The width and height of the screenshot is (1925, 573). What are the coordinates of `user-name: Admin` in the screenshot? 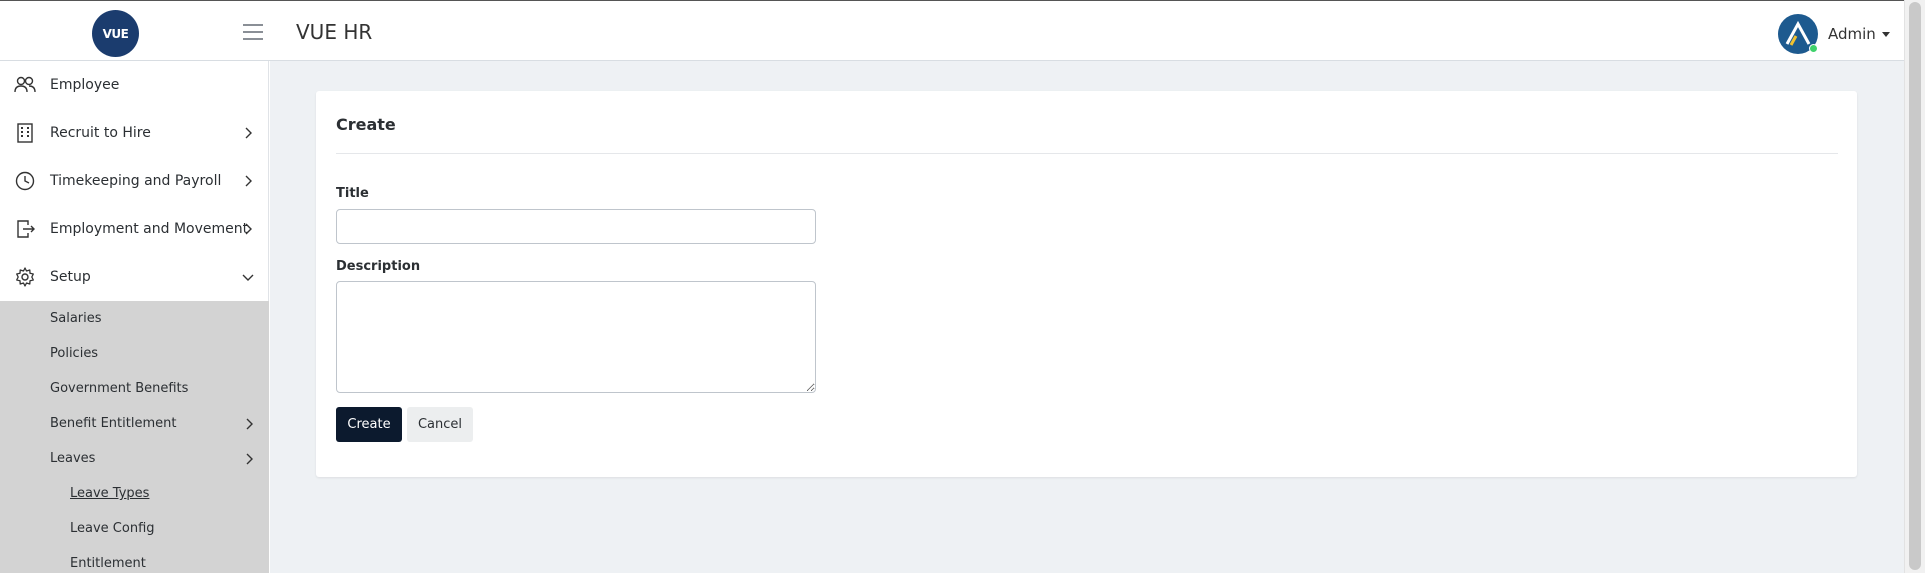 It's located at (1852, 34).